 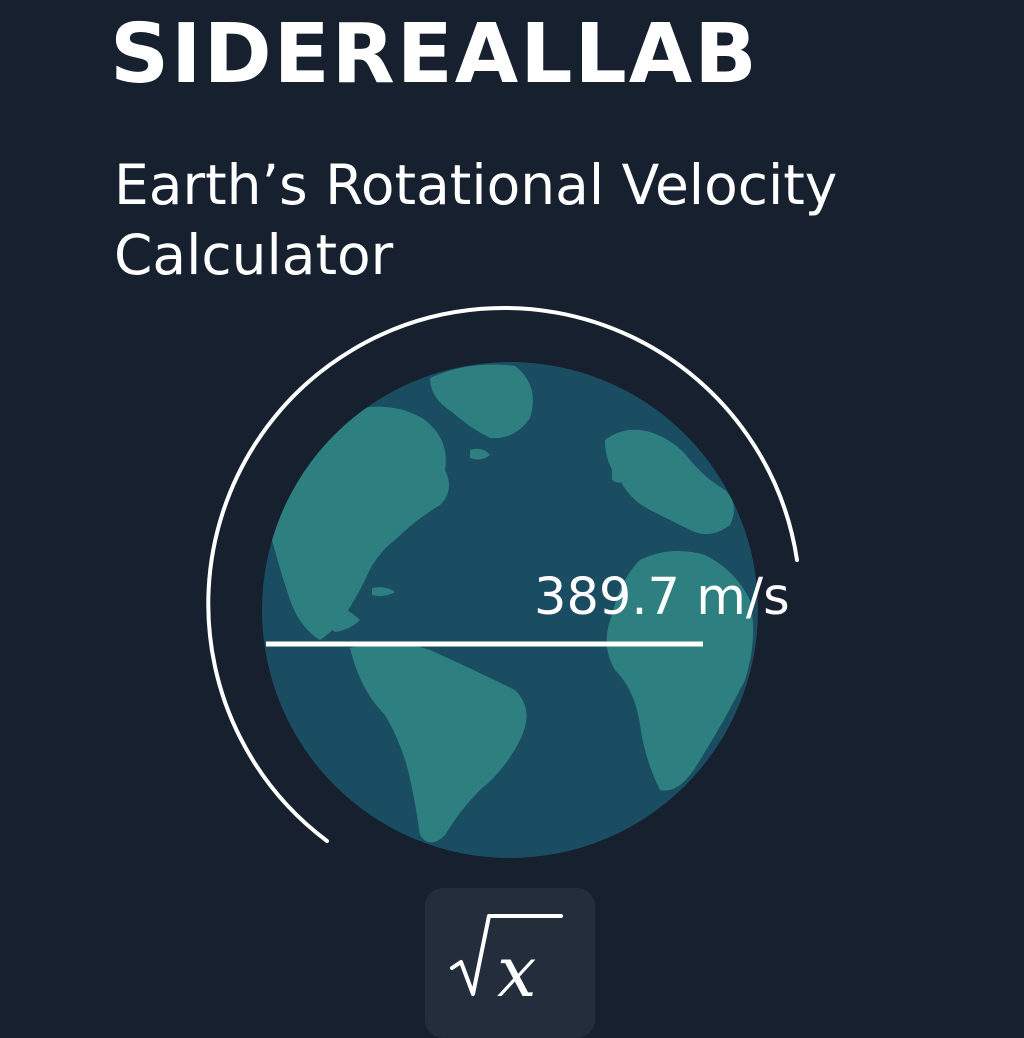 I want to click on formula-variable: x, so click(x=516, y=972).